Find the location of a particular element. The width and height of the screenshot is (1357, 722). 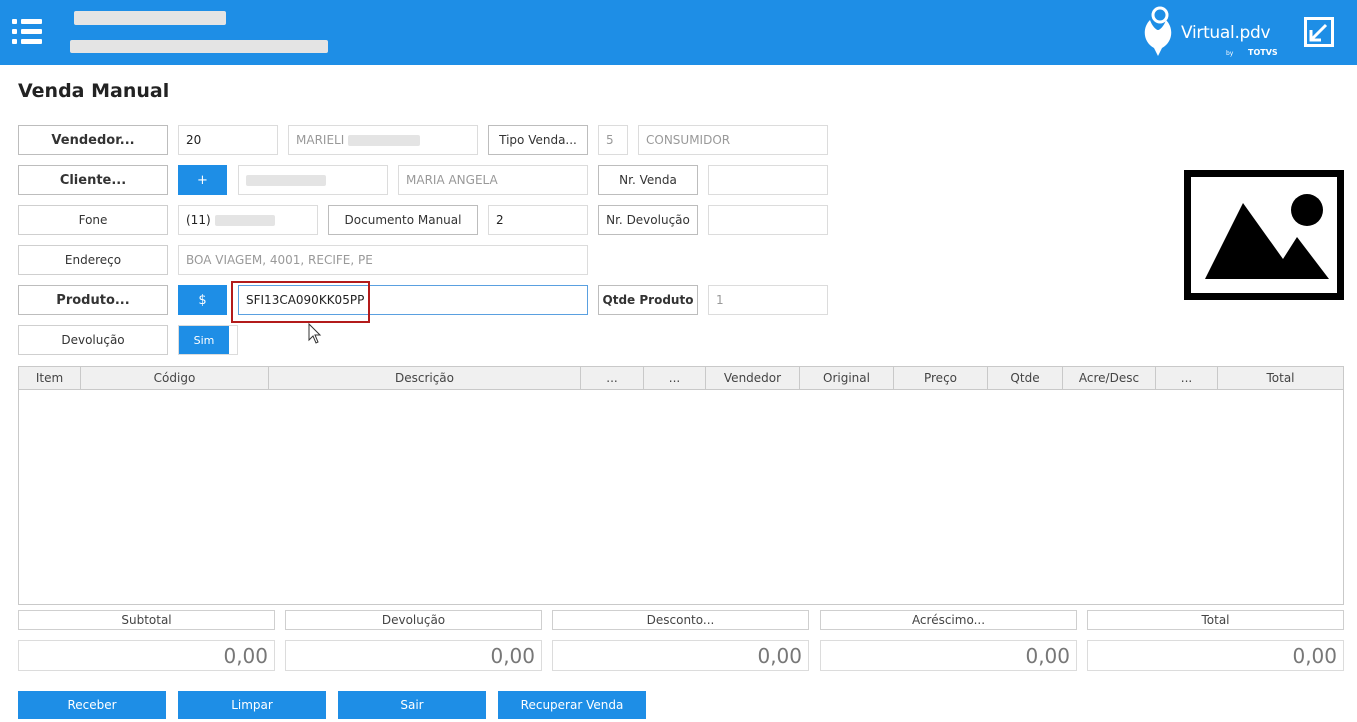

subtotal-value: 0,00 is located at coordinates (146, 655).